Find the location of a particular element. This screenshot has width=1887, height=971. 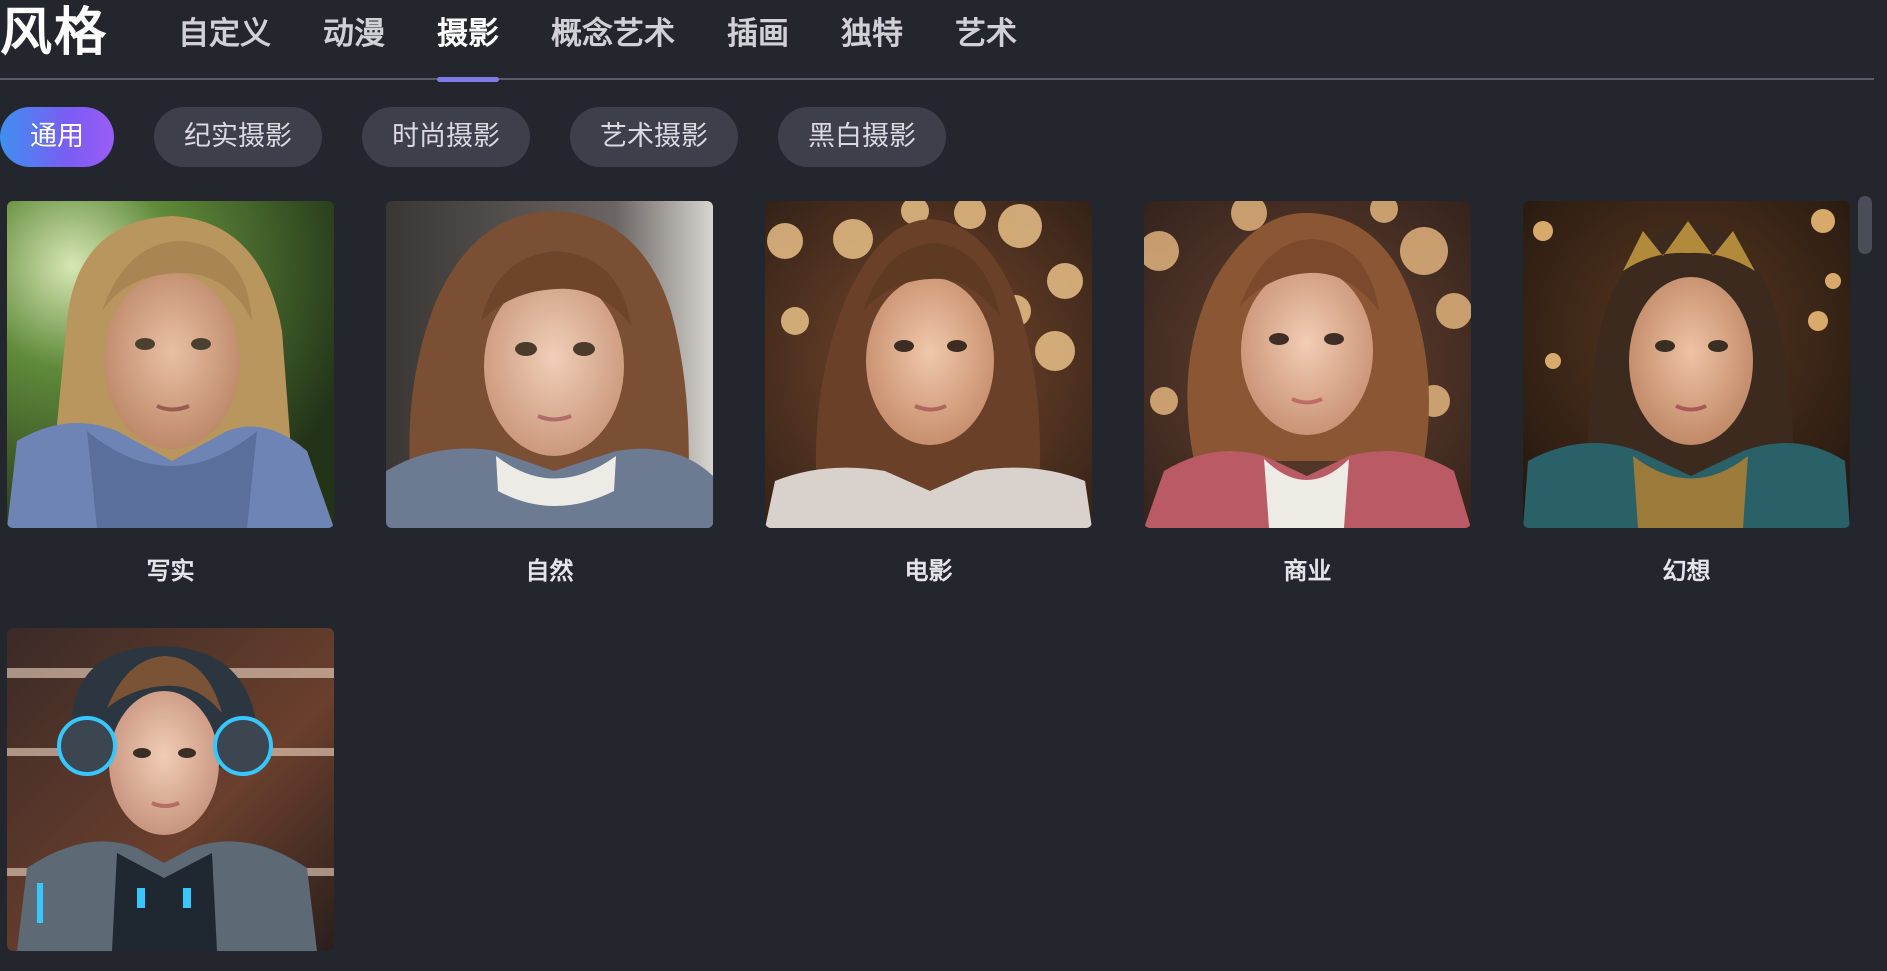

style-card-commercial: 商业 is located at coordinates (1307, 393).